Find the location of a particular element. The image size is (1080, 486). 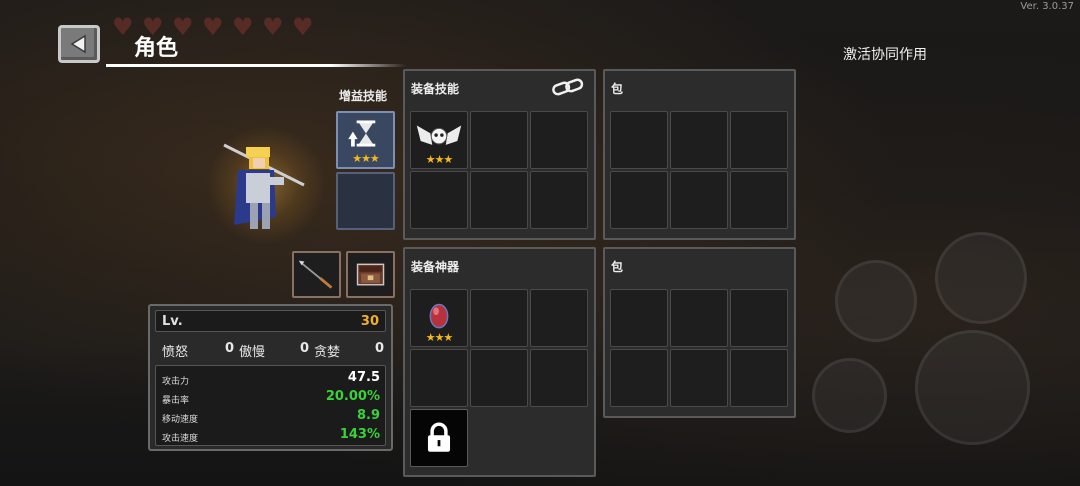

armor-slot is located at coordinates (370, 274).